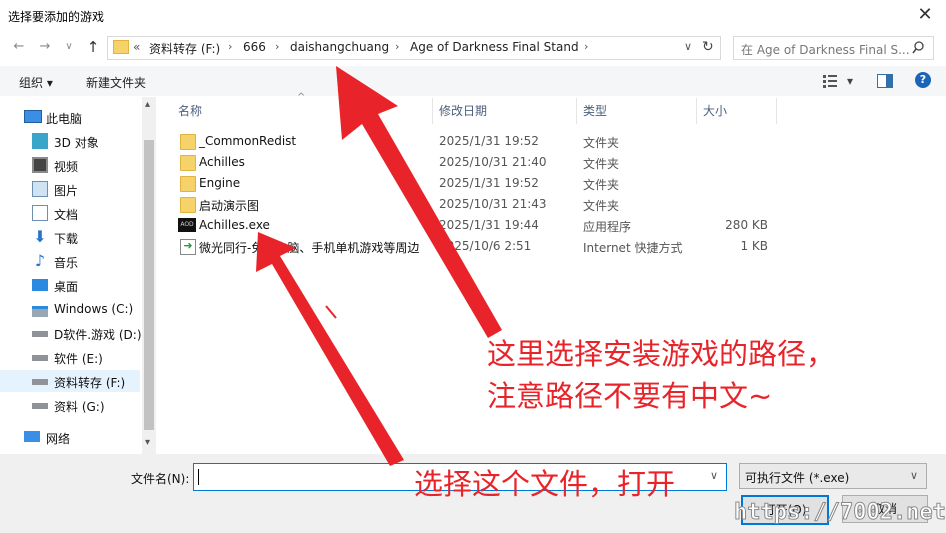 The image size is (946, 533). What do you see at coordinates (918, 47) in the screenshot?
I see `search-icon` at bounding box center [918, 47].